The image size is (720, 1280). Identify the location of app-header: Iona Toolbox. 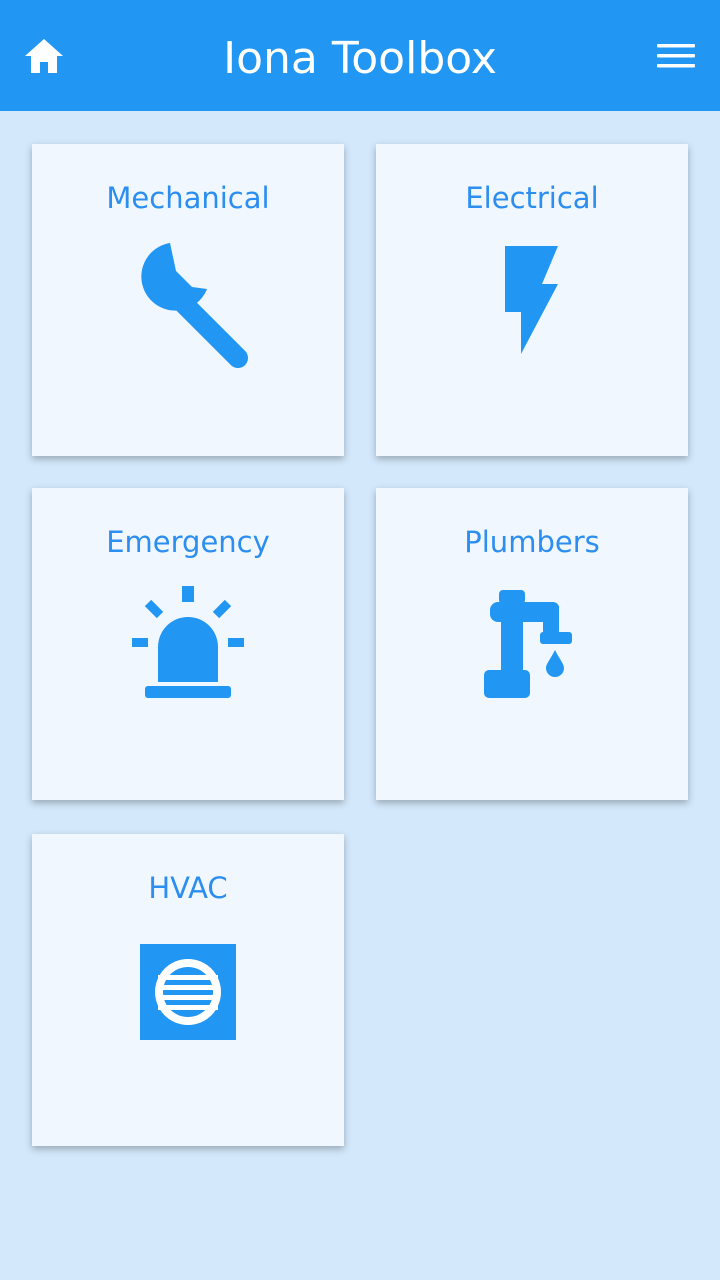
(360, 55).